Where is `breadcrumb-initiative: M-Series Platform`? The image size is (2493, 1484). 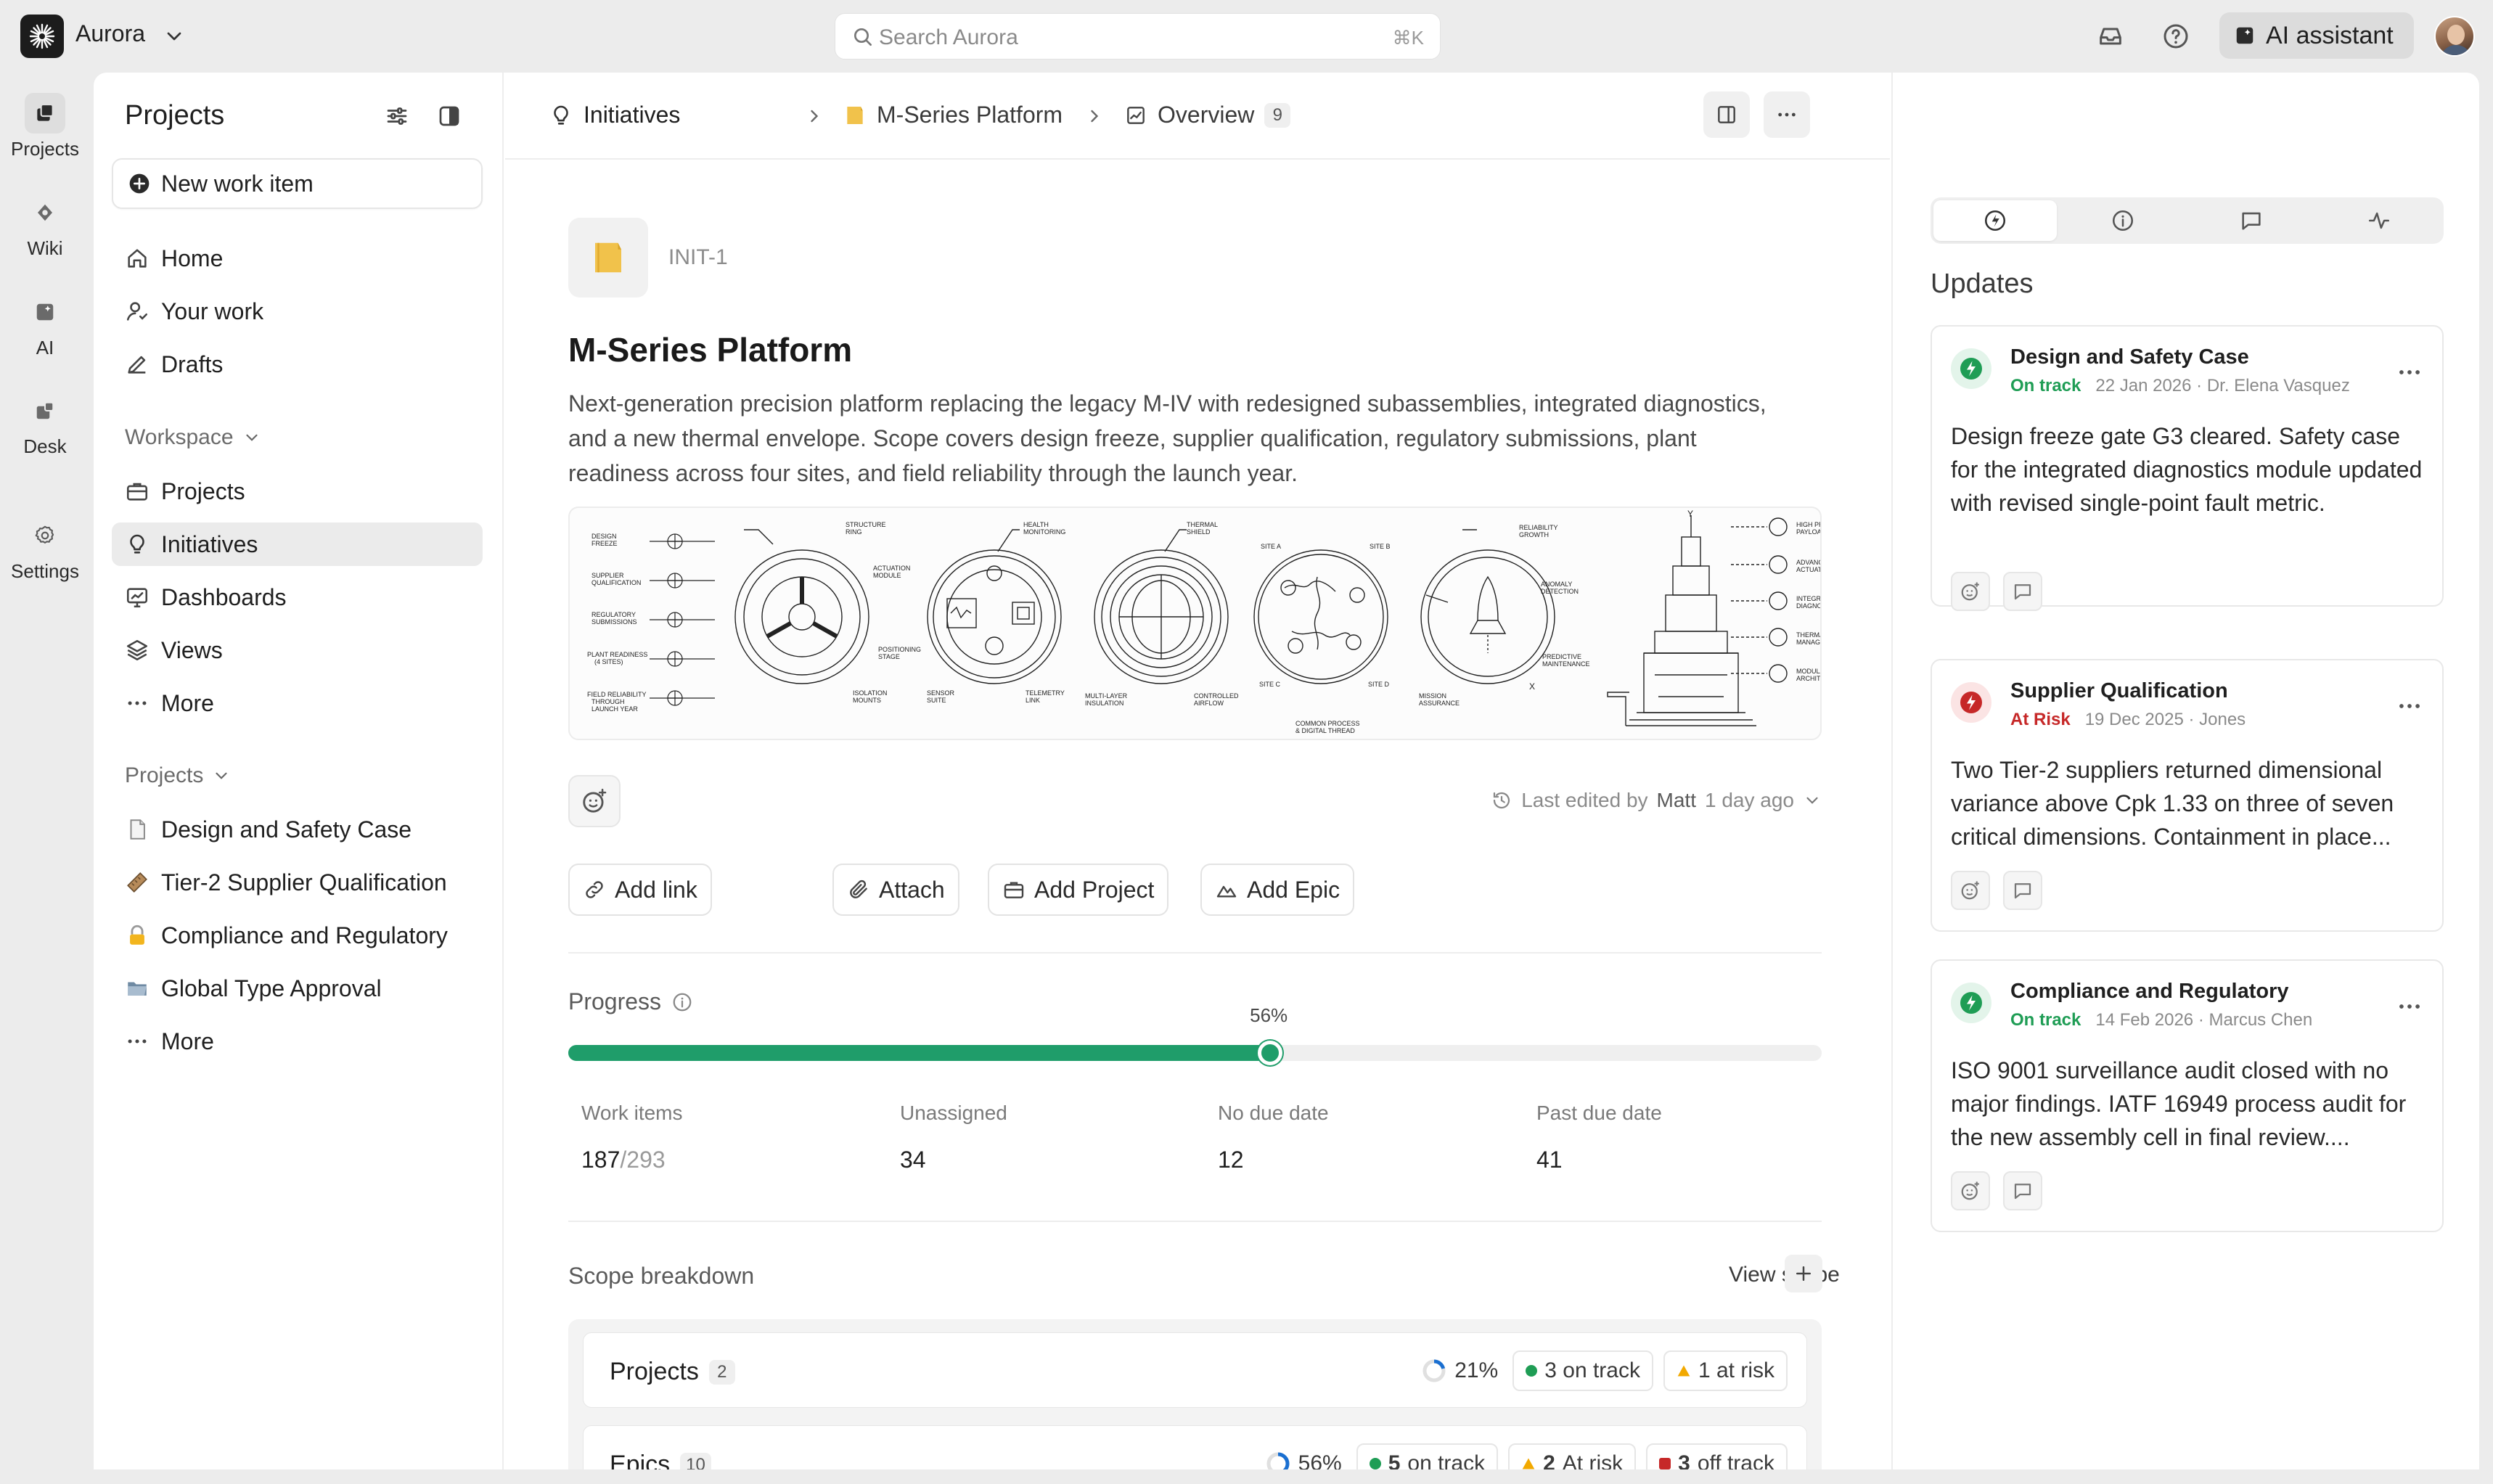 breadcrumb-initiative: M-Series Platform is located at coordinates (953, 115).